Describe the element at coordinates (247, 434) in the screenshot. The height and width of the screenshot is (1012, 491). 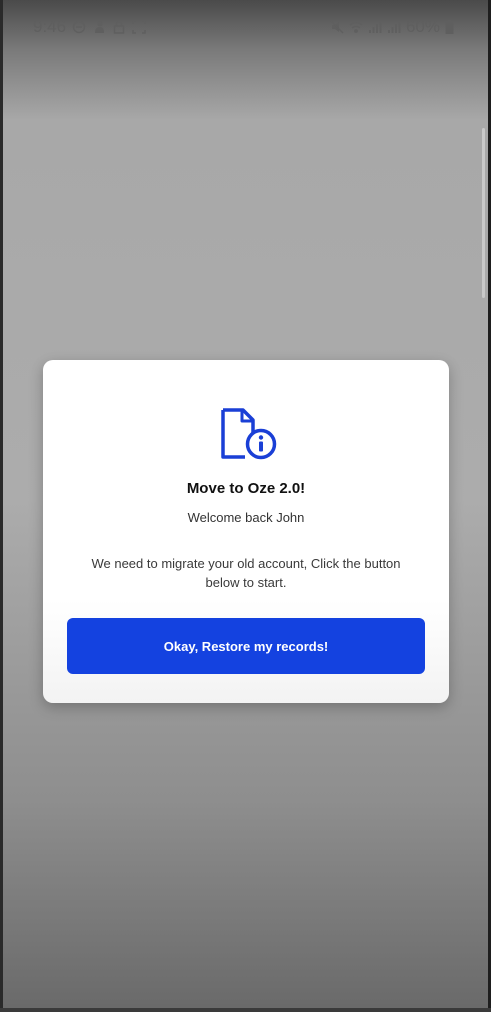
I see `file-info-icon` at that location.